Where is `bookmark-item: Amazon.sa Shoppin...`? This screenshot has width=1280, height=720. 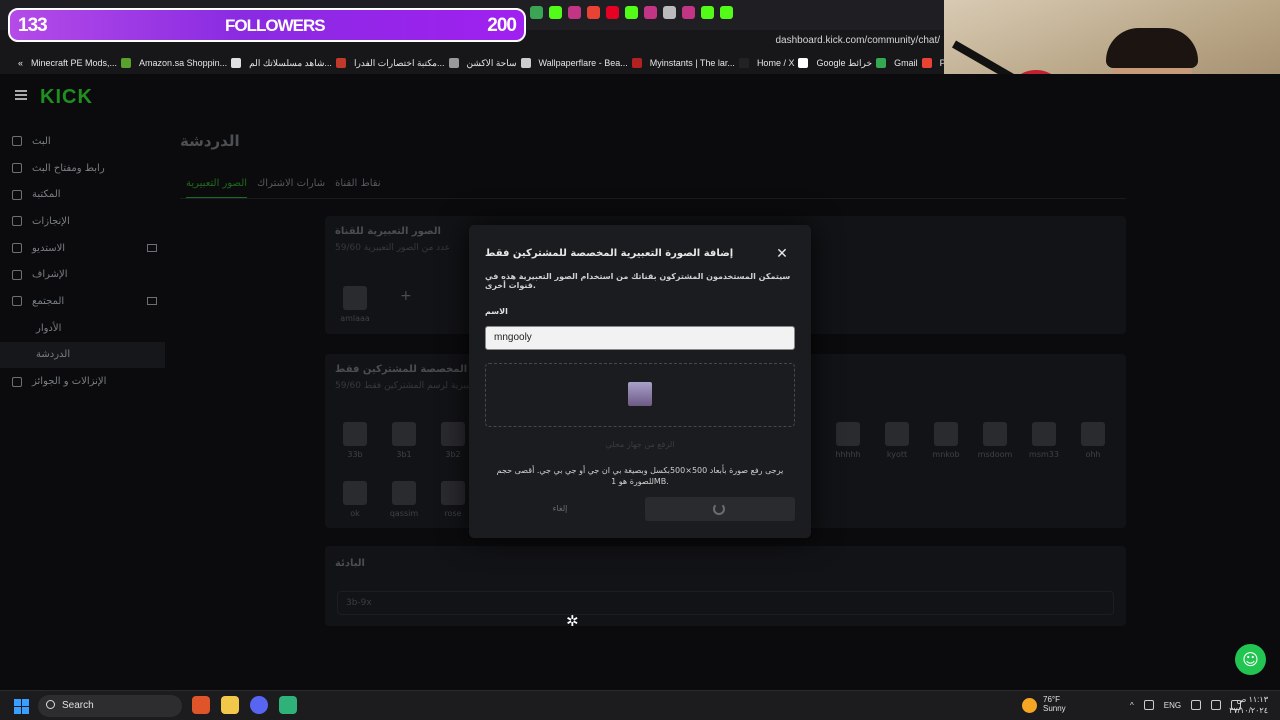 bookmark-item: Amazon.sa Shoppin... is located at coordinates (190, 63).